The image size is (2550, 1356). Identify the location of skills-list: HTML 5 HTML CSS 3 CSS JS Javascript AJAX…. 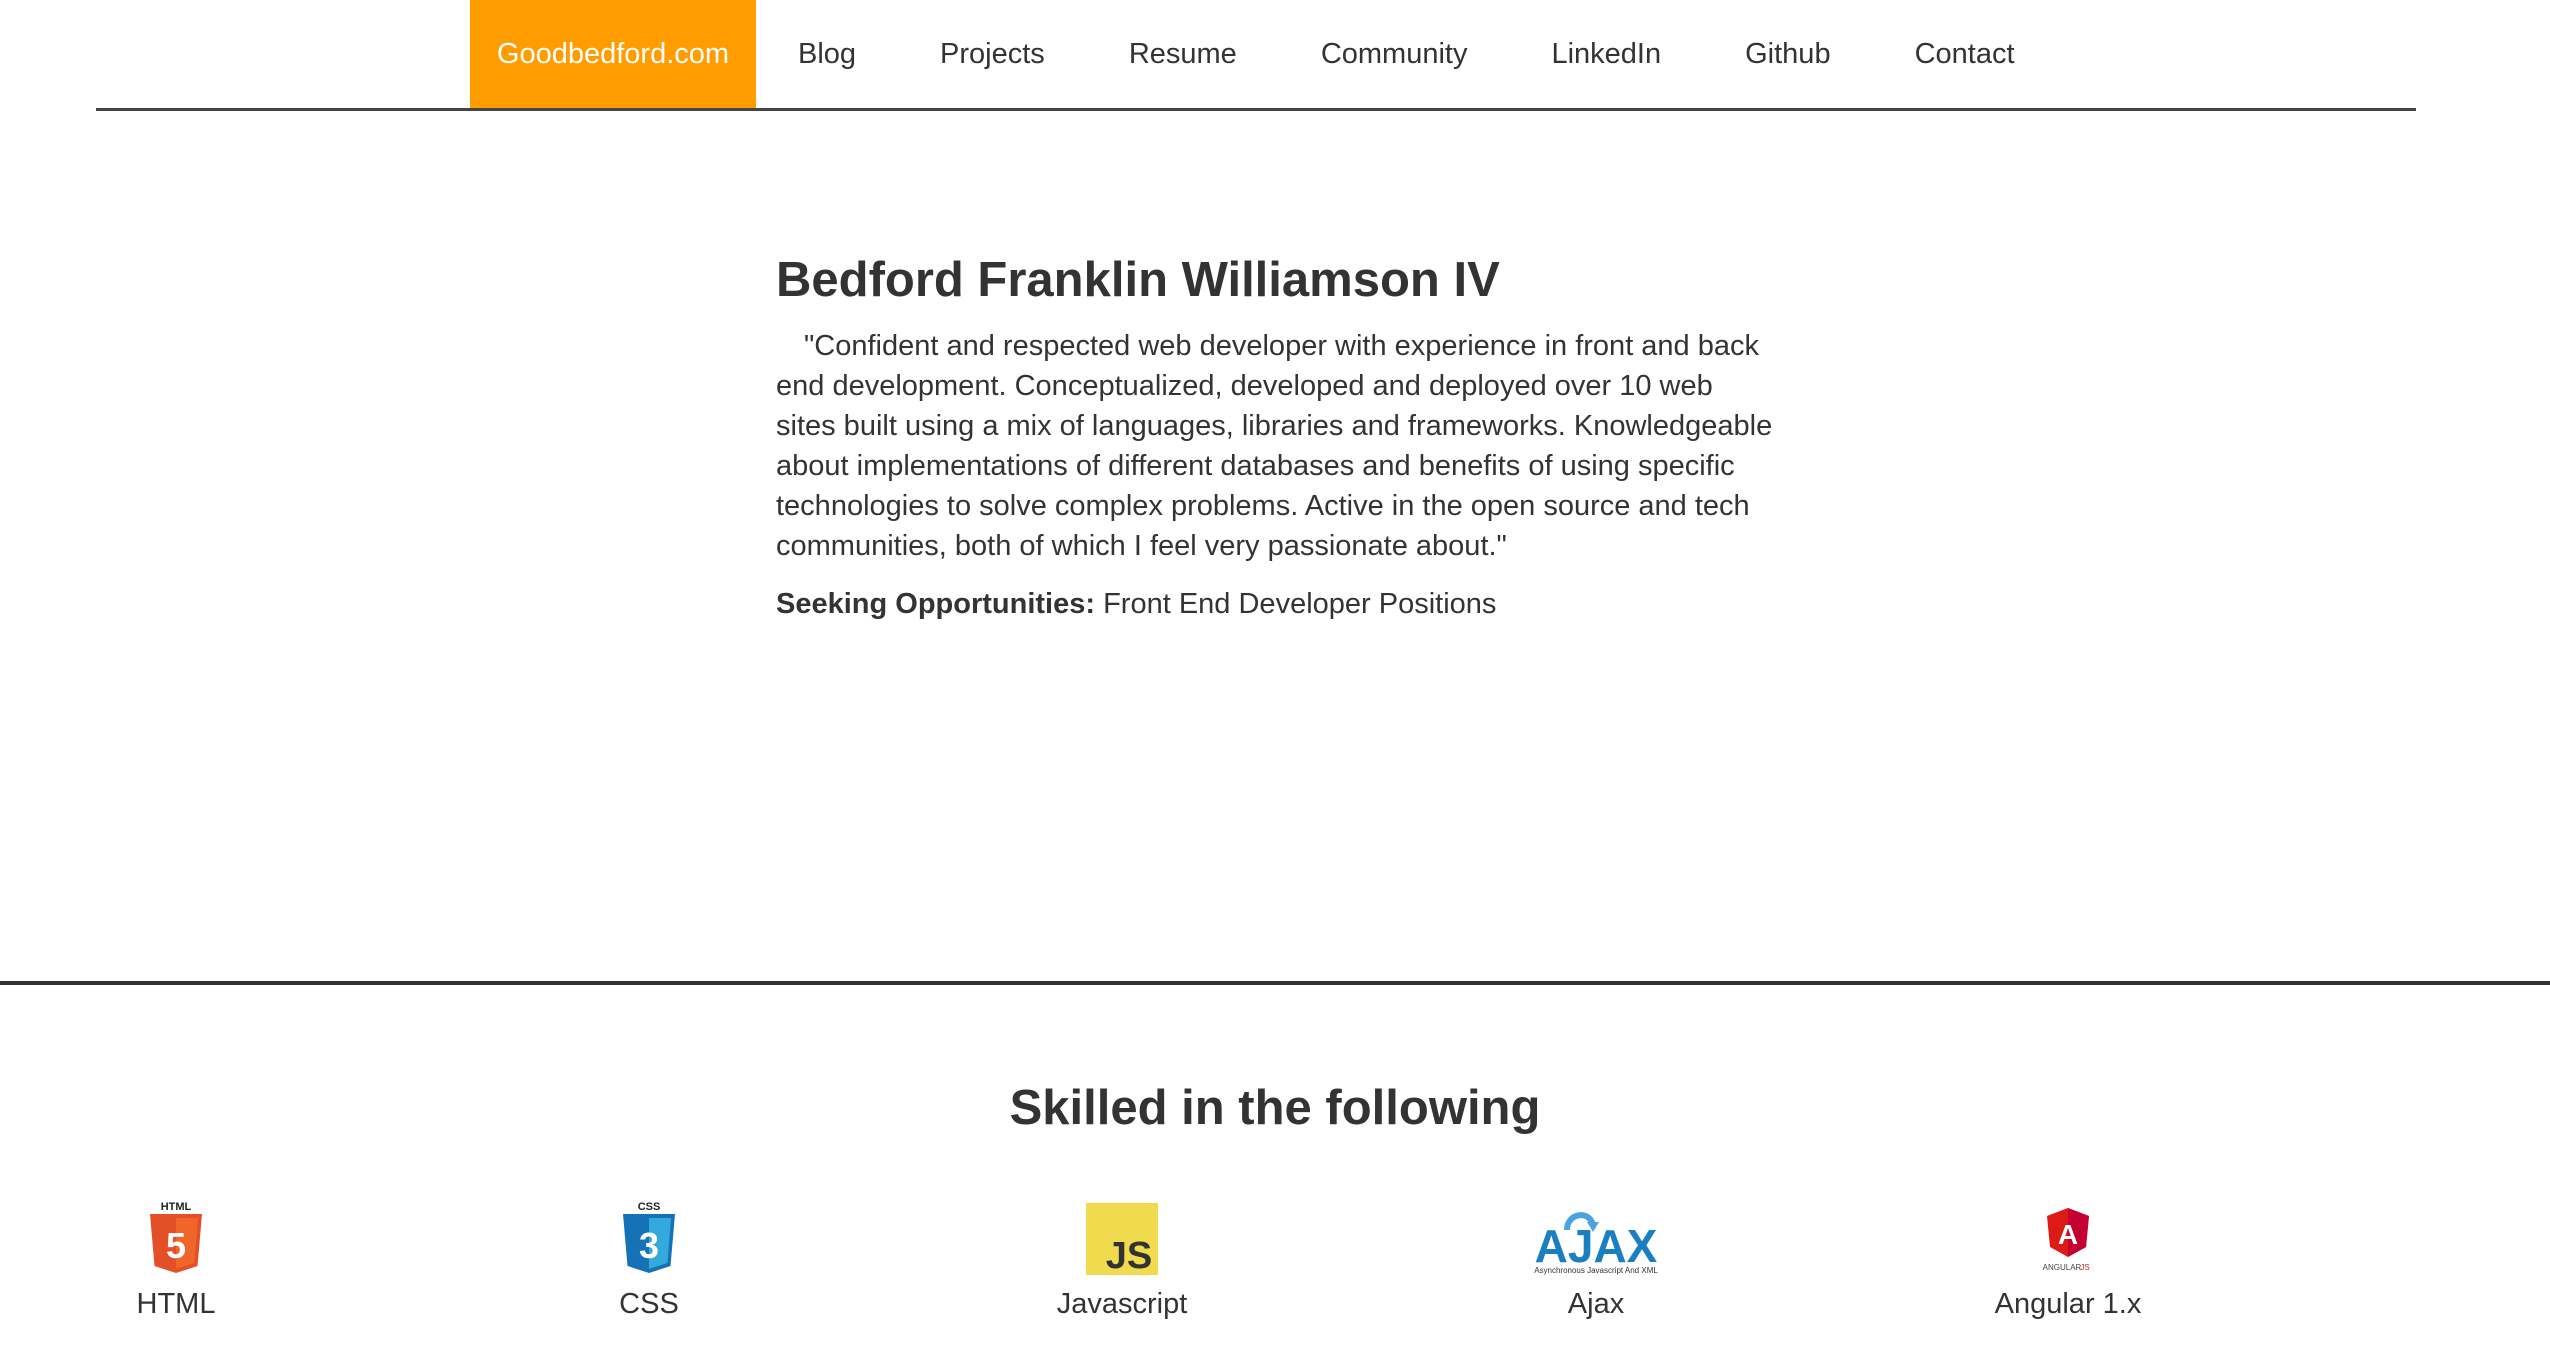
(1275, 1278).